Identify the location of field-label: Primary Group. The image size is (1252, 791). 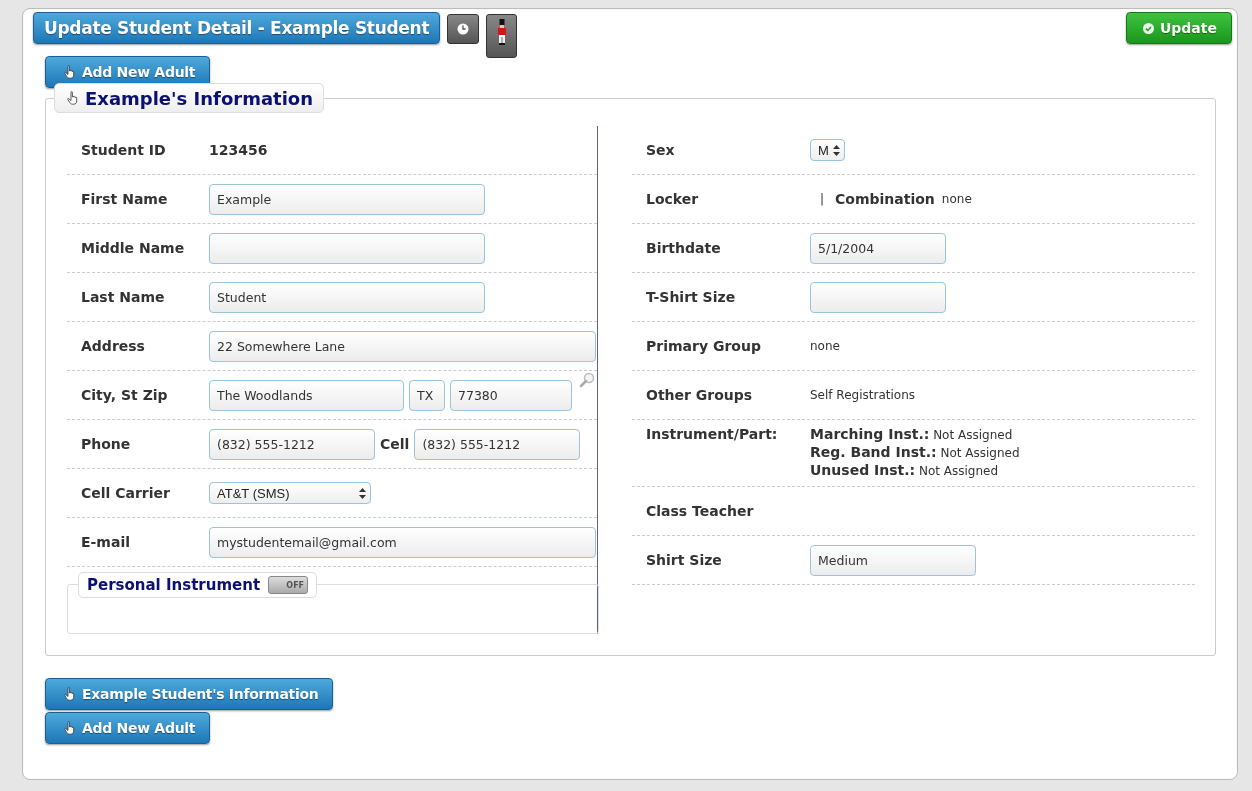
(704, 346).